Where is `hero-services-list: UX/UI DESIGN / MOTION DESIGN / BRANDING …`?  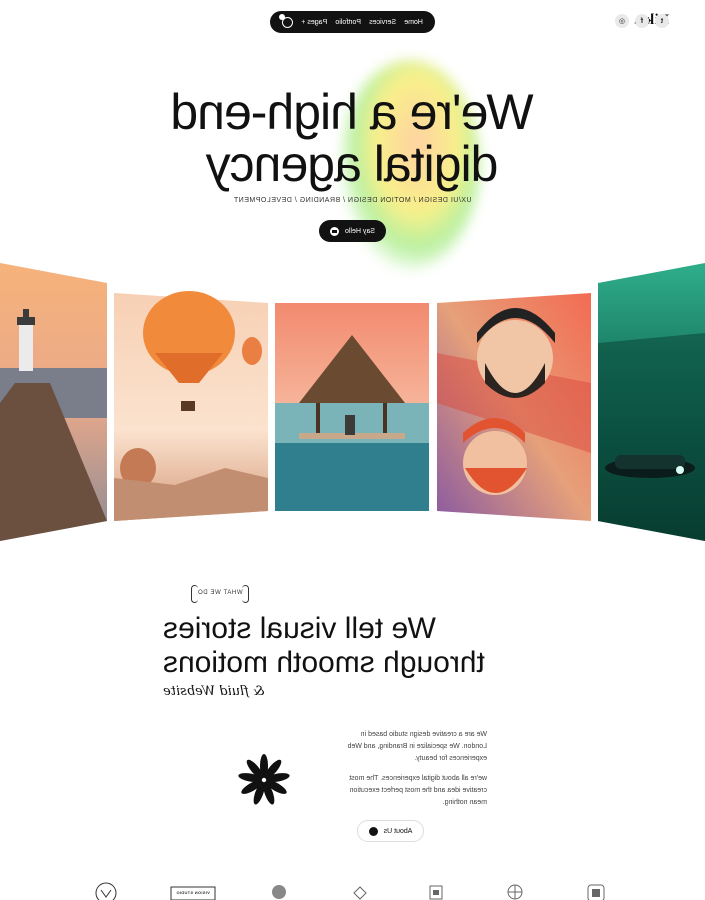 hero-services-list: UX/UI DESIGN / MOTION DESIGN / BRANDING … is located at coordinates (352, 200).